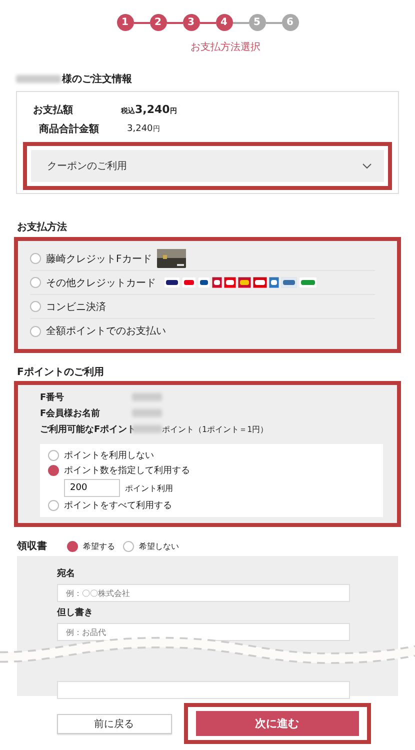  I want to click on step-circle: 1, so click(125, 22).